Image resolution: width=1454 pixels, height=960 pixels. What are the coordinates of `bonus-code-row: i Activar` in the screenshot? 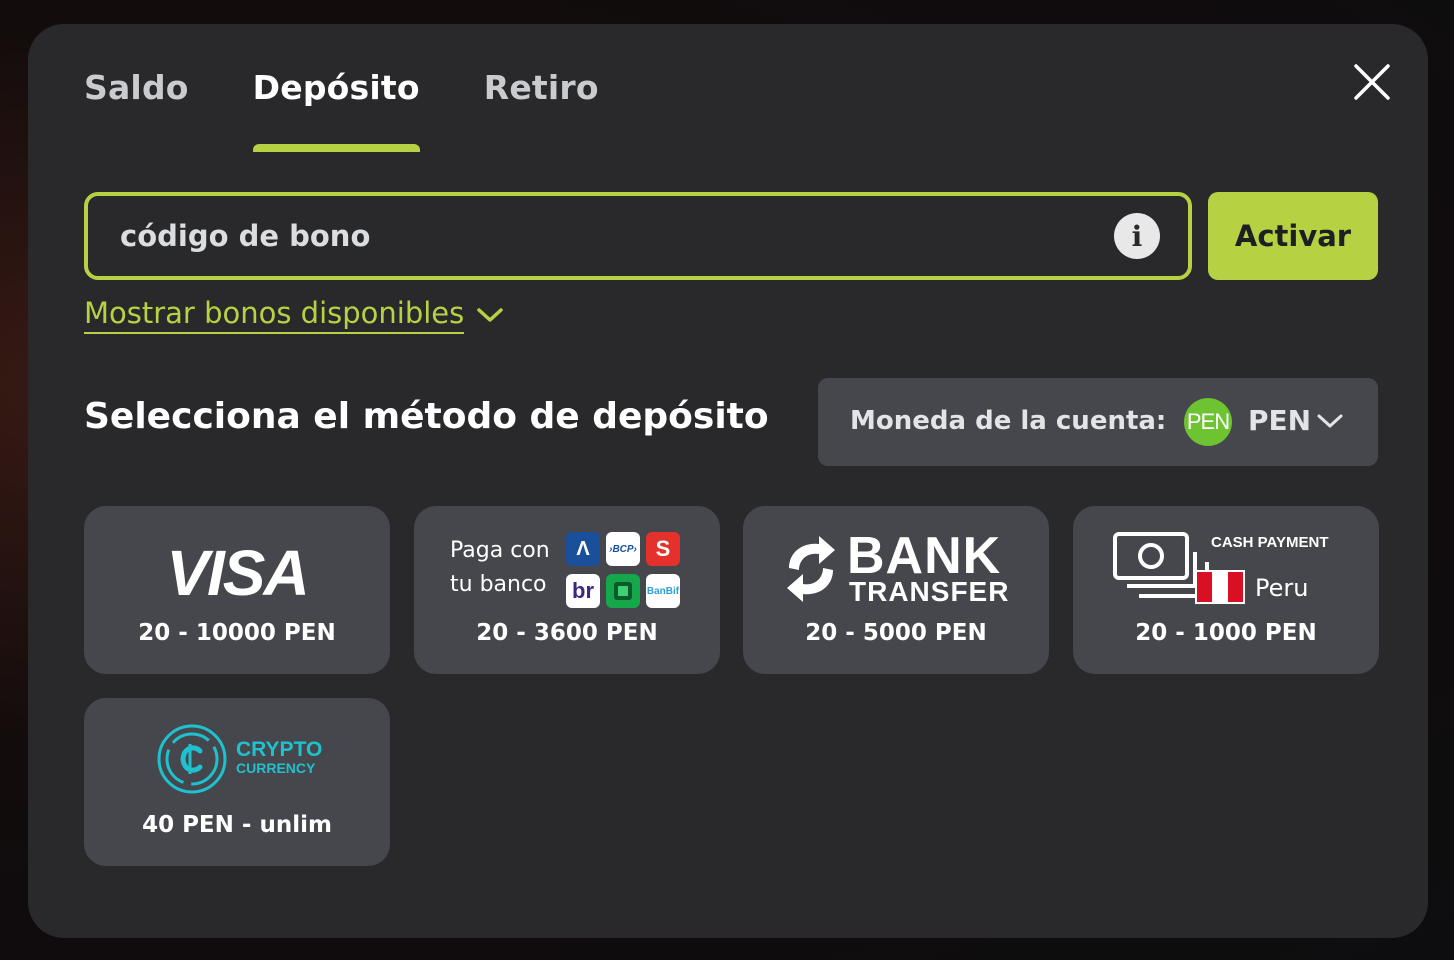 It's located at (731, 236).